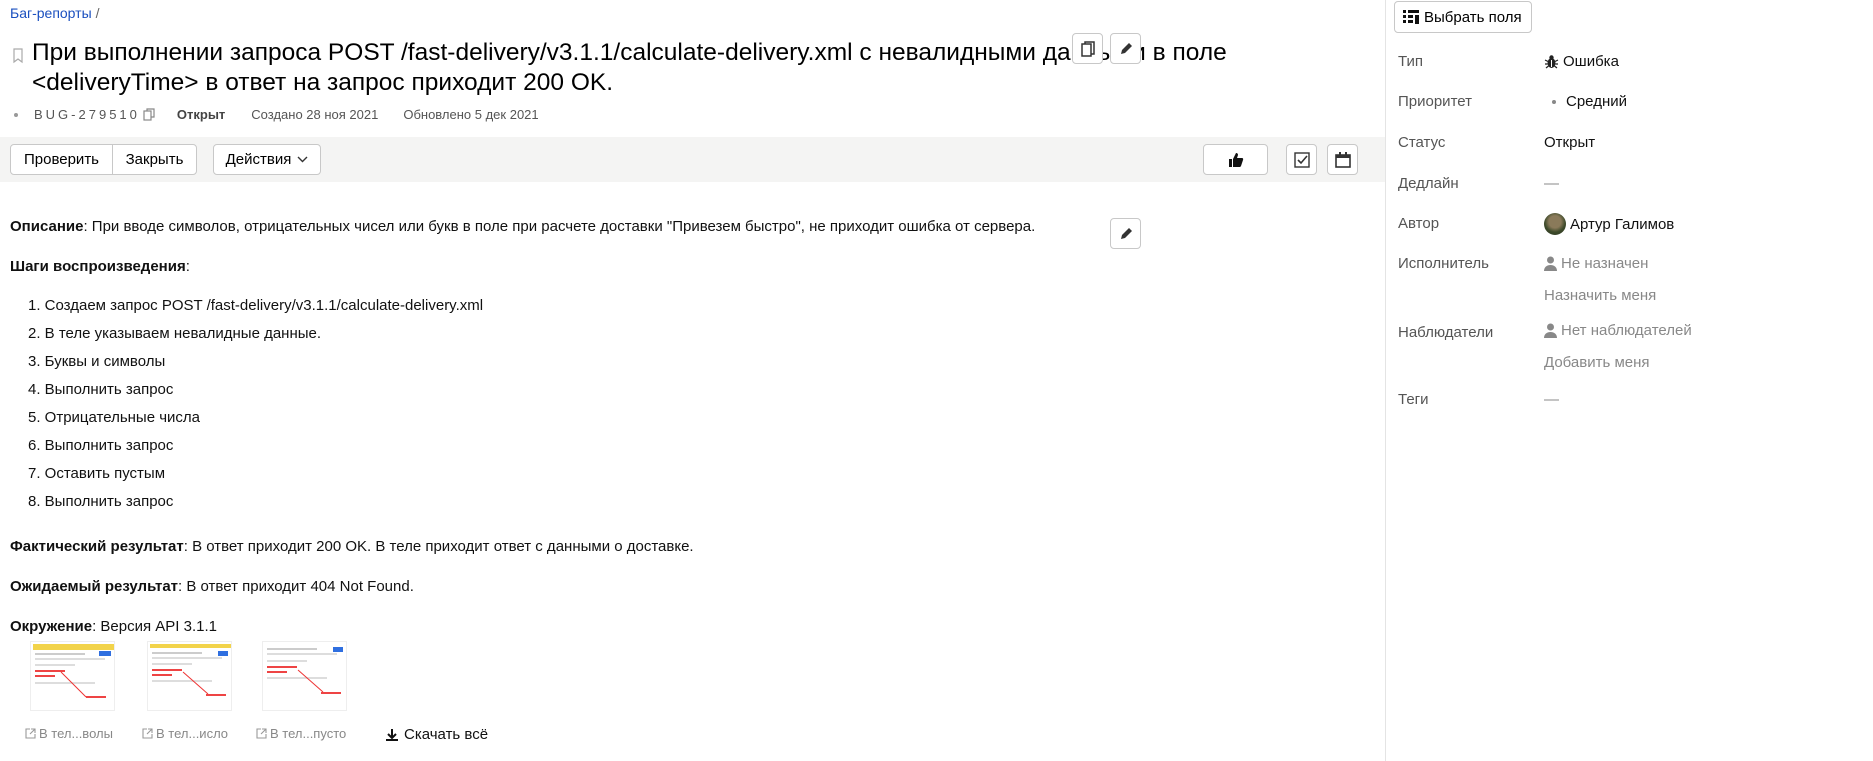 The height and width of the screenshot is (761, 1873). I want to click on close-button: Закрыть, so click(154, 159).